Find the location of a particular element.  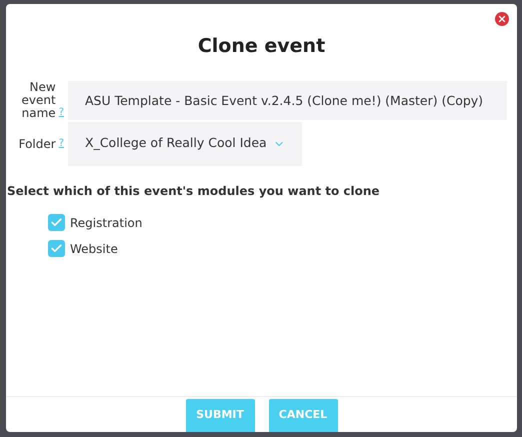

field-label: Folder is located at coordinates (37, 144).